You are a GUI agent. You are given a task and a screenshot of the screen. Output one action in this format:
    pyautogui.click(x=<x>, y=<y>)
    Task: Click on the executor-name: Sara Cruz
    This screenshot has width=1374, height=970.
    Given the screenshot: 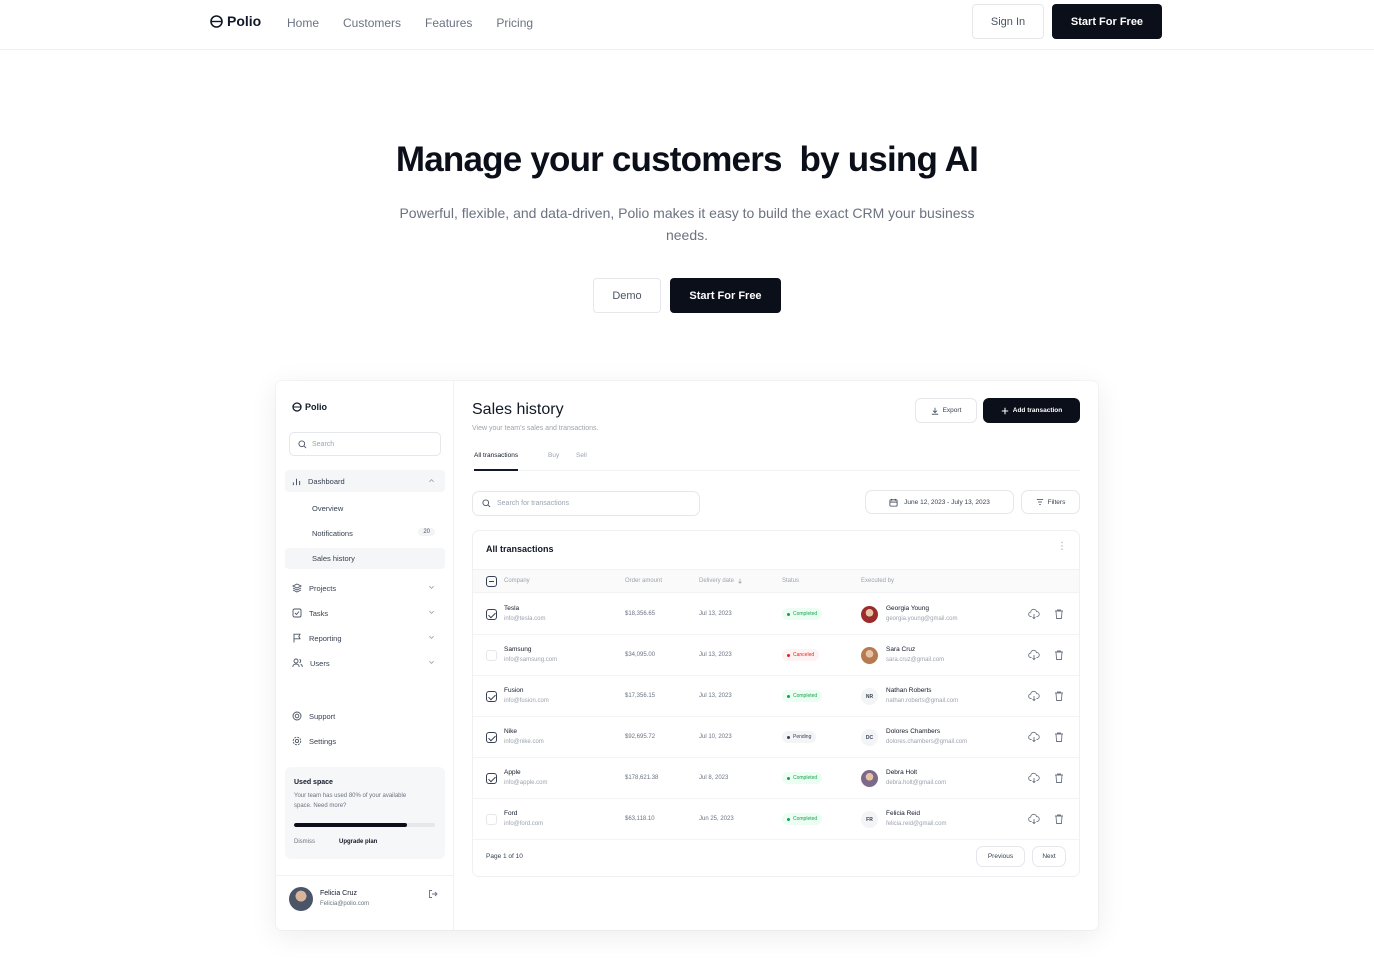 What is the action you would take?
    pyautogui.click(x=901, y=649)
    